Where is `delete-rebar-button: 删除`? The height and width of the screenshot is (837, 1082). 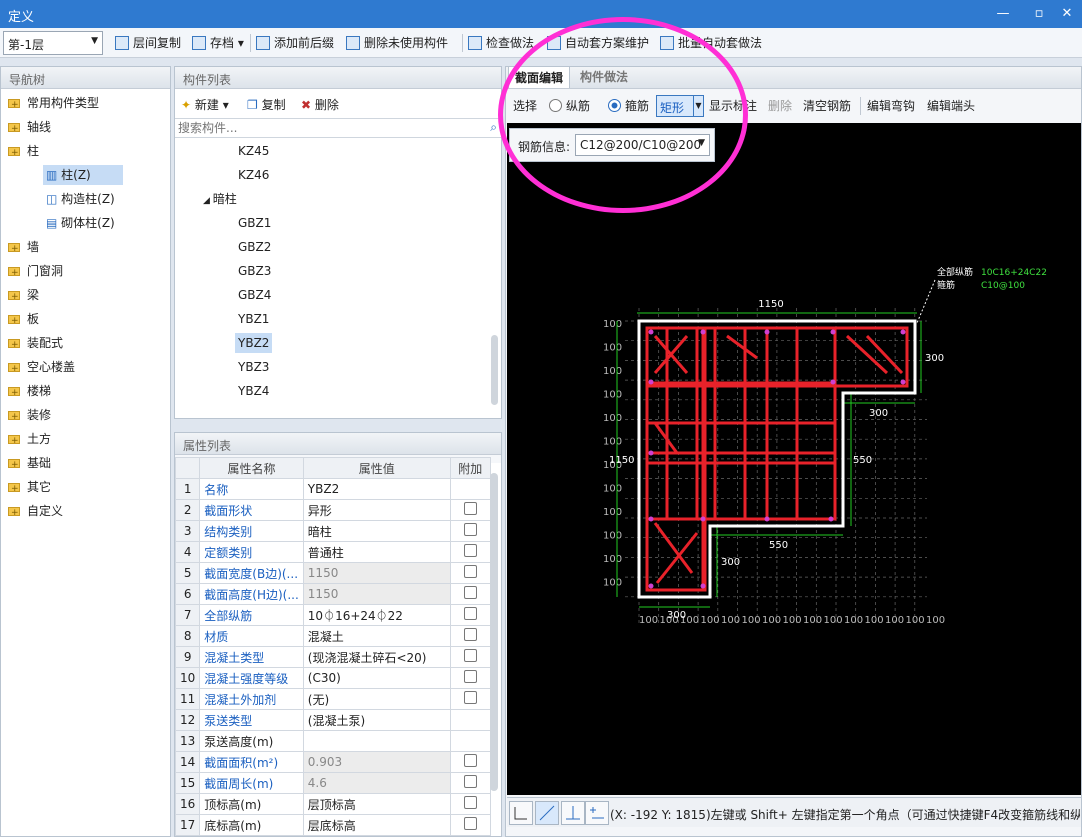 delete-rebar-button: 删除 is located at coordinates (780, 106).